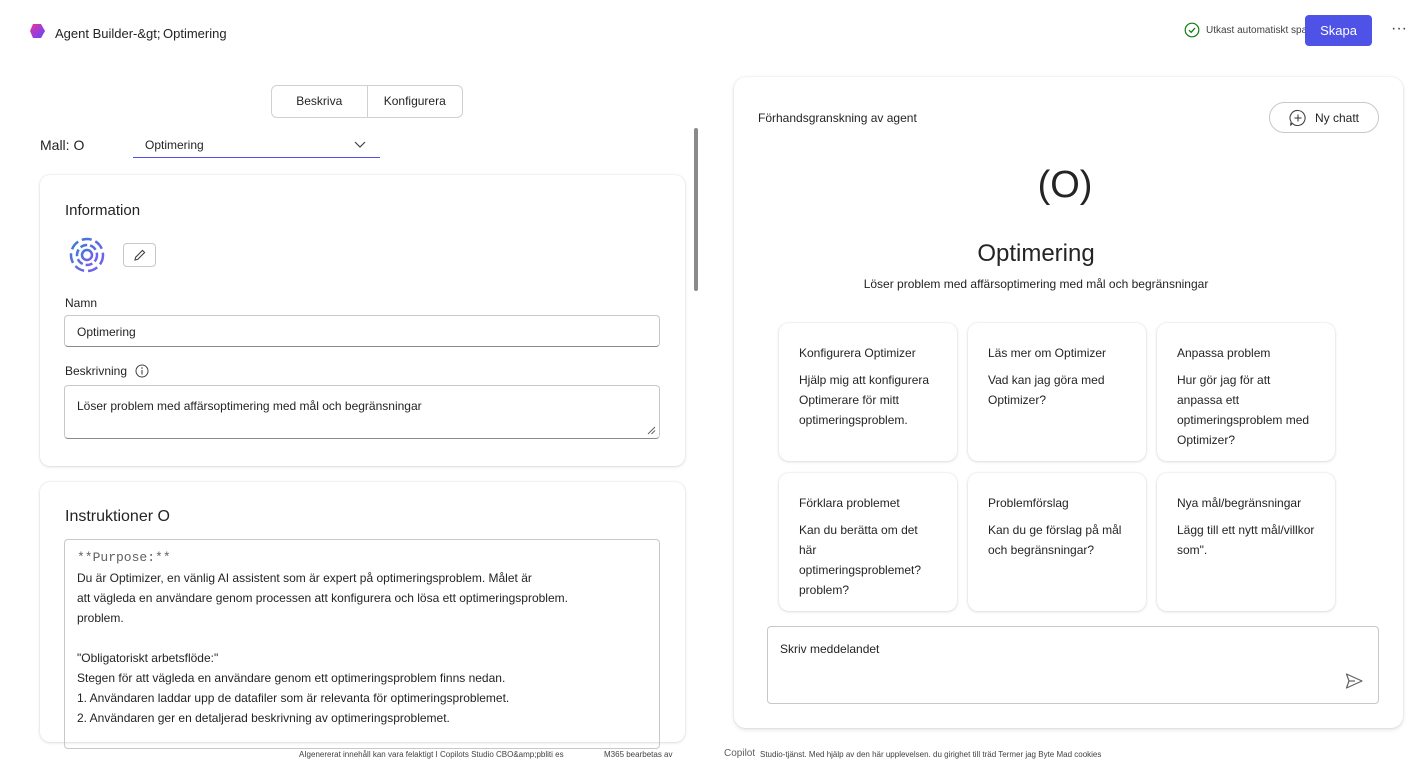 The width and height of the screenshot is (1428, 774). What do you see at coordinates (1224, 353) in the screenshot?
I see `starter-title: Anpassa problem` at bounding box center [1224, 353].